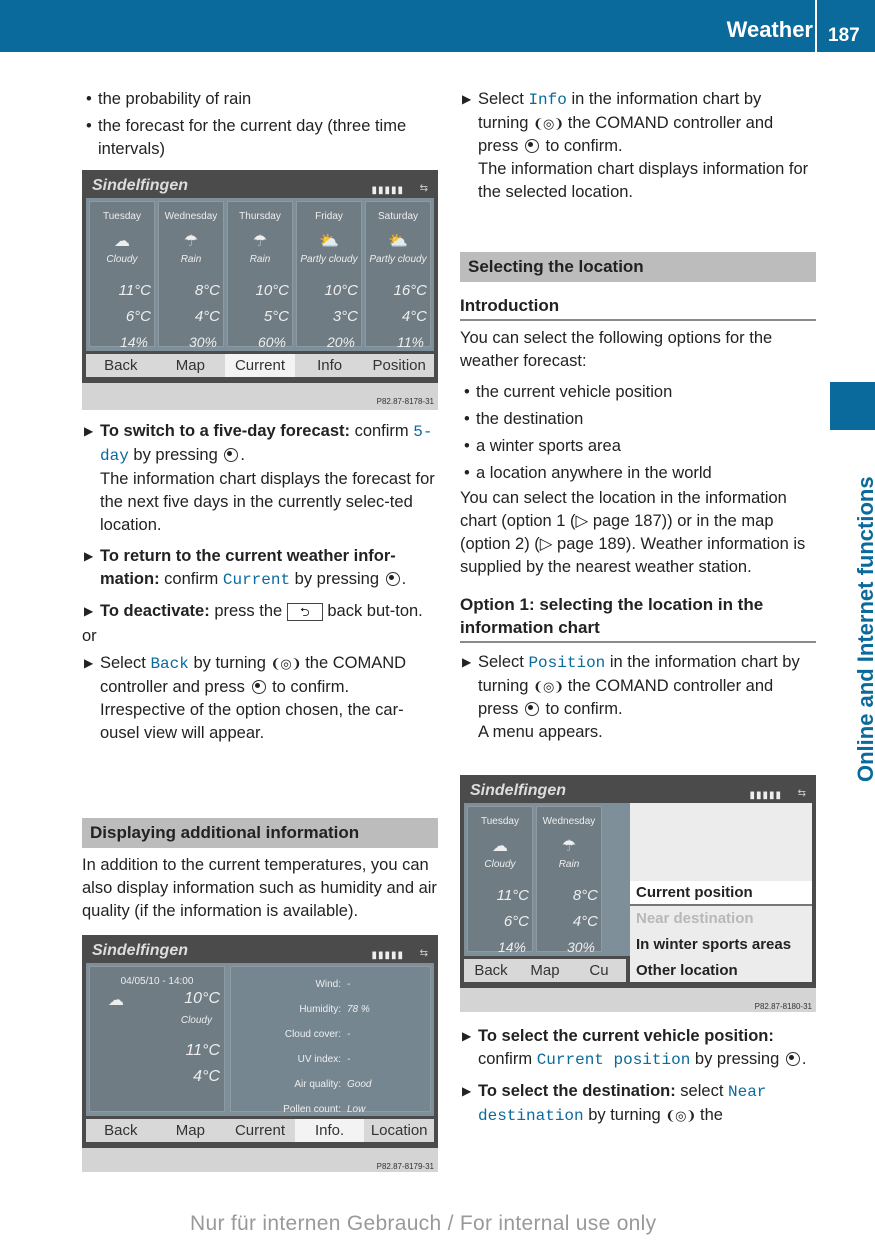 This screenshot has height=1241, width=875. Describe the element at coordinates (783, 1006) in the screenshot. I see `figure-ref: P82.87-8180-31` at that location.